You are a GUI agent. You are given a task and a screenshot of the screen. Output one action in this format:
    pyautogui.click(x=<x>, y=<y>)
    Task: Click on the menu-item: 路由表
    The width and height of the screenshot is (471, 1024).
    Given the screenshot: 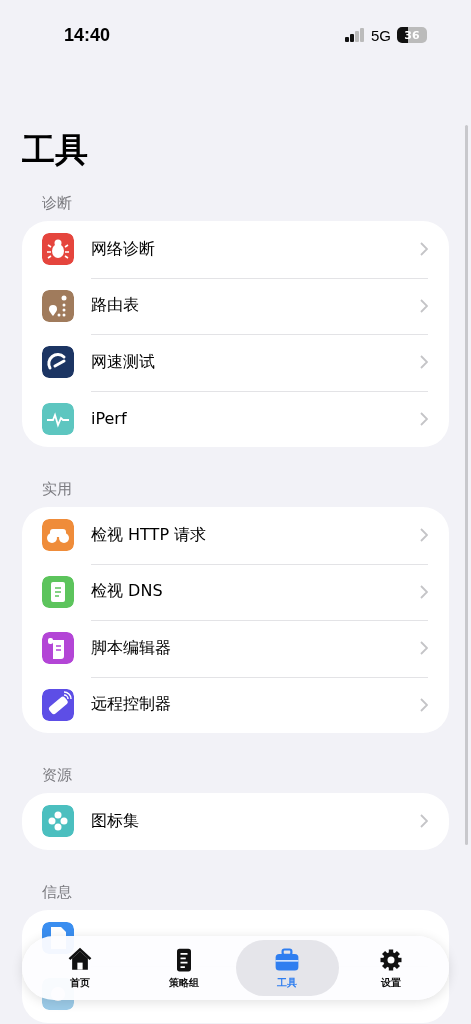 What is the action you would take?
    pyautogui.click(x=255, y=306)
    